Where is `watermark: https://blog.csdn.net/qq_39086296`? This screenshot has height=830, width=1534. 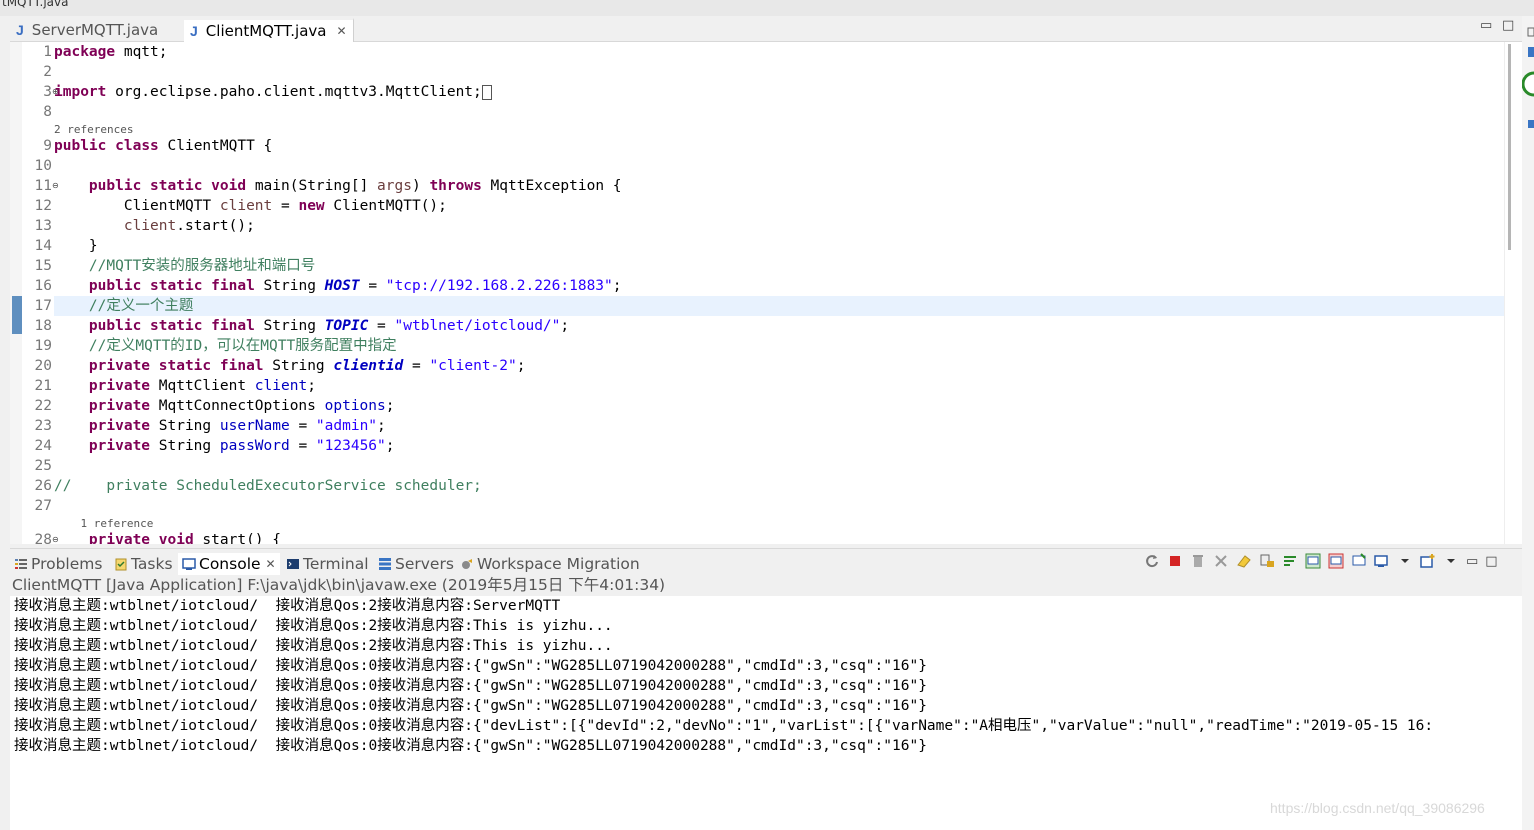 watermark: https://blog.csdn.net/qq_39086296 is located at coordinates (1377, 808).